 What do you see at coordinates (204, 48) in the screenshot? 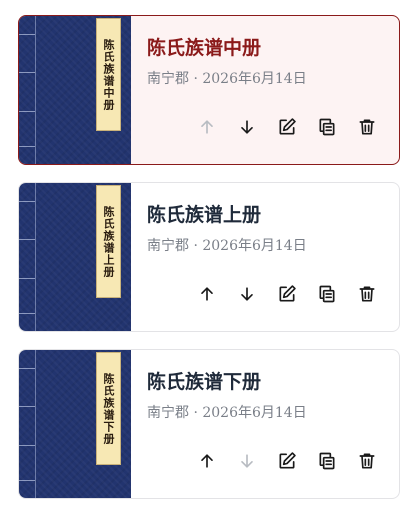
I see `book-title: 陈氏族谱中册` at bounding box center [204, 48].